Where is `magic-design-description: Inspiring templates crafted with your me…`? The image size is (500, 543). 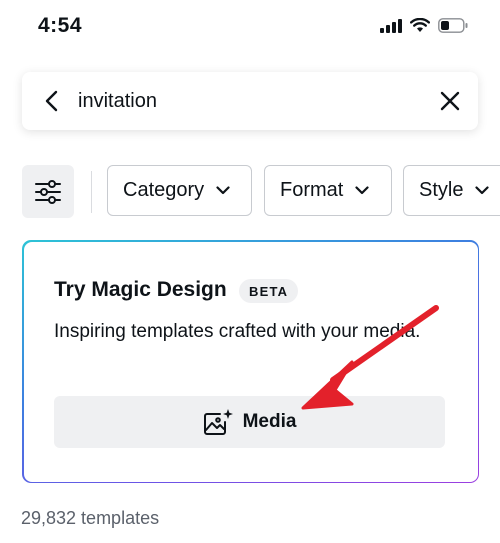 magic-design-description: Inspiring templates crafted with your me… is located at coordinates (237, 331).